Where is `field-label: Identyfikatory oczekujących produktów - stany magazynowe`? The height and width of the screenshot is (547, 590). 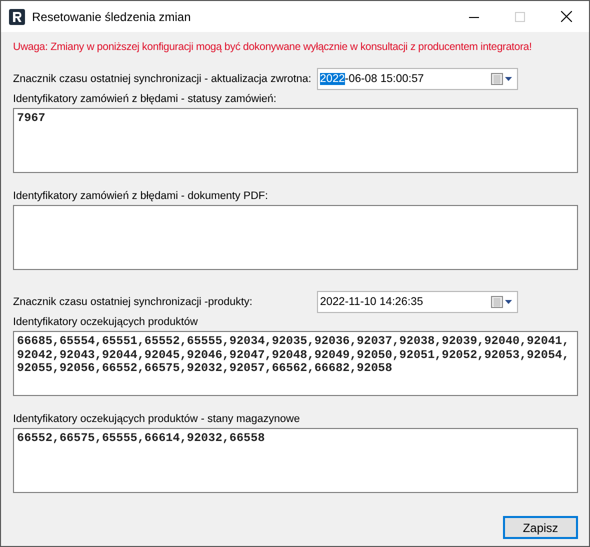
field-label: Identyfikatory oczekujących produktów - stany magazynowe is located at coordinates (157, 419).